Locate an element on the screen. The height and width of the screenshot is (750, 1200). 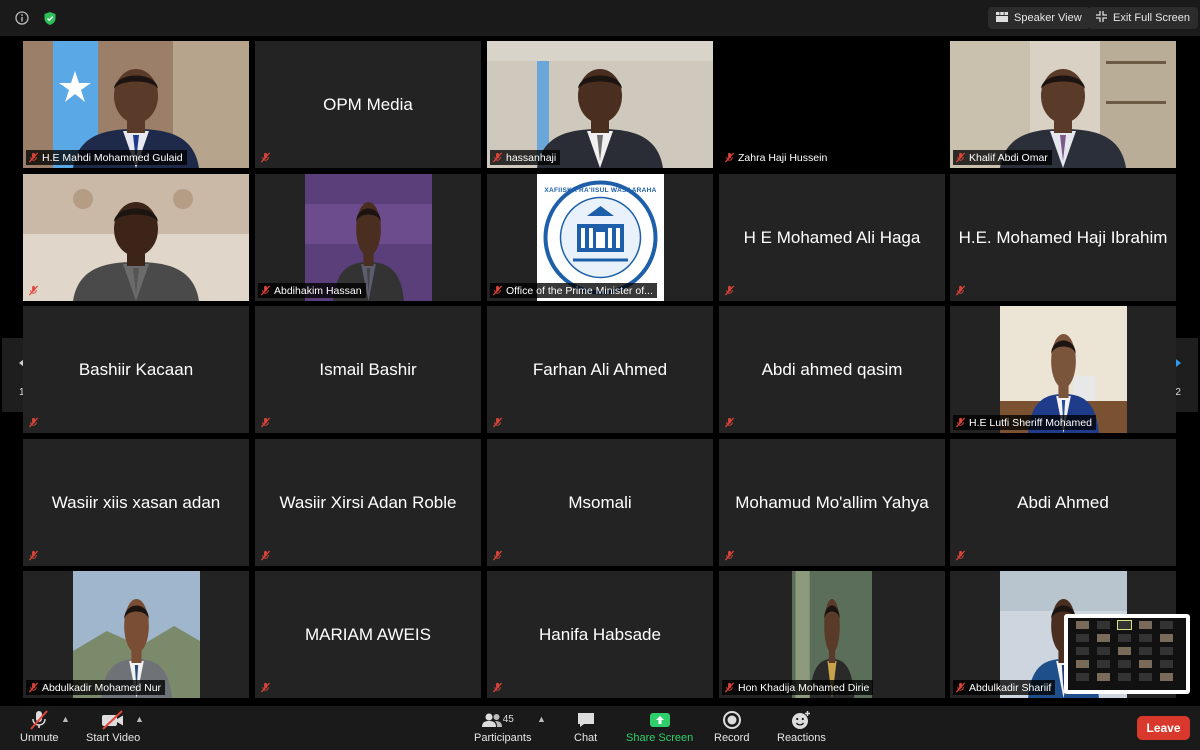
participant-tile: Khalif Abdi Omar is located at coordinates (1063, 104).